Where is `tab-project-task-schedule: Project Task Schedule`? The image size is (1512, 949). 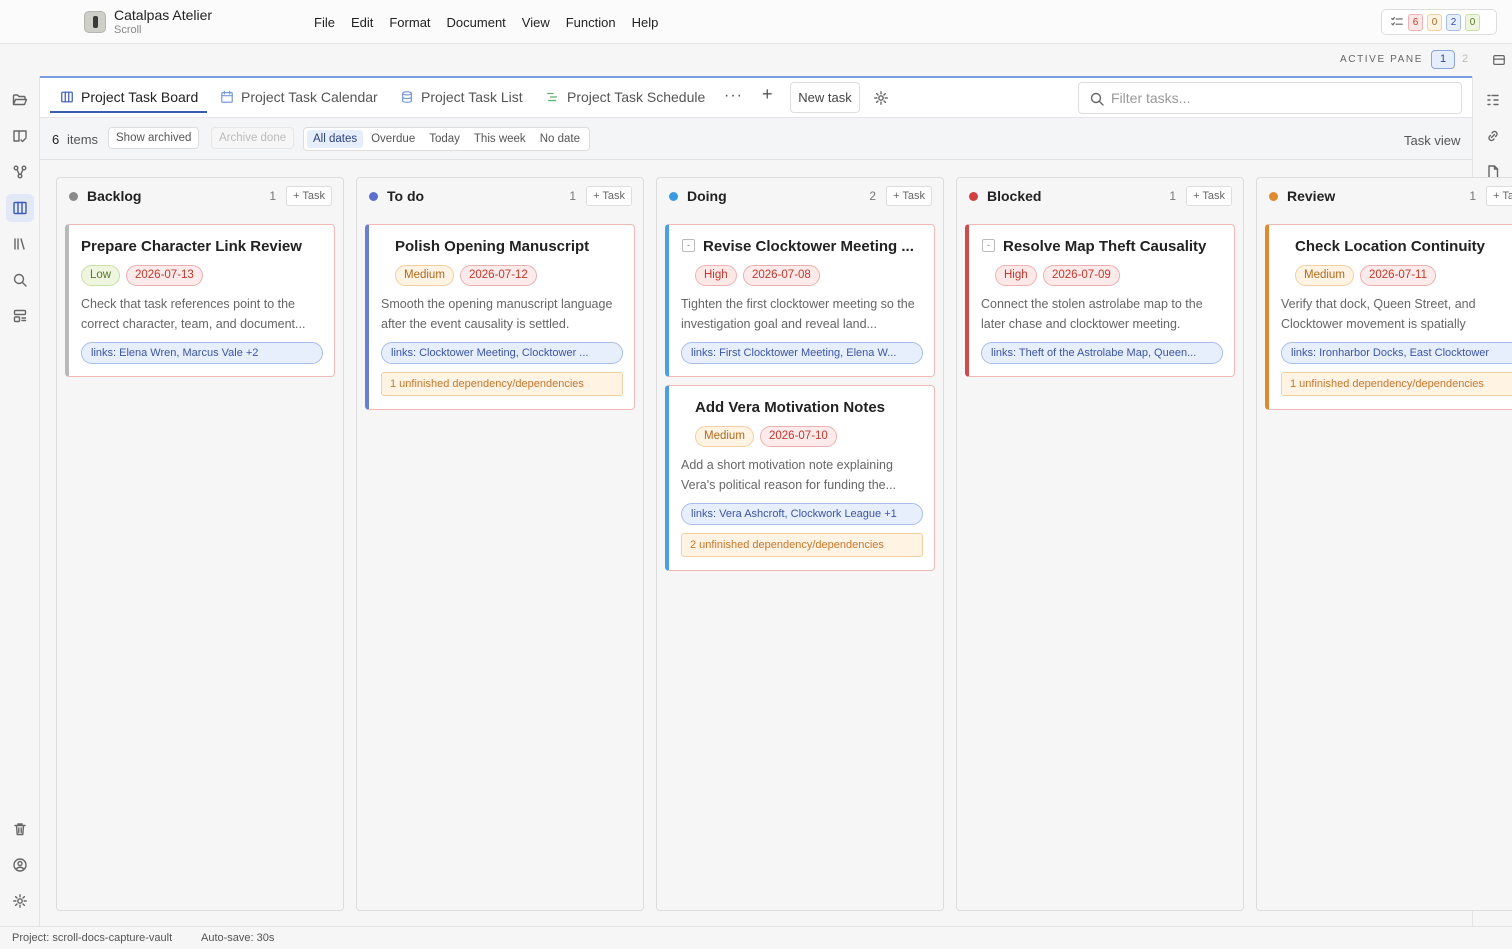 tab-project-task-schedule: Project Task Schedule is located at coordinates (625, 96).